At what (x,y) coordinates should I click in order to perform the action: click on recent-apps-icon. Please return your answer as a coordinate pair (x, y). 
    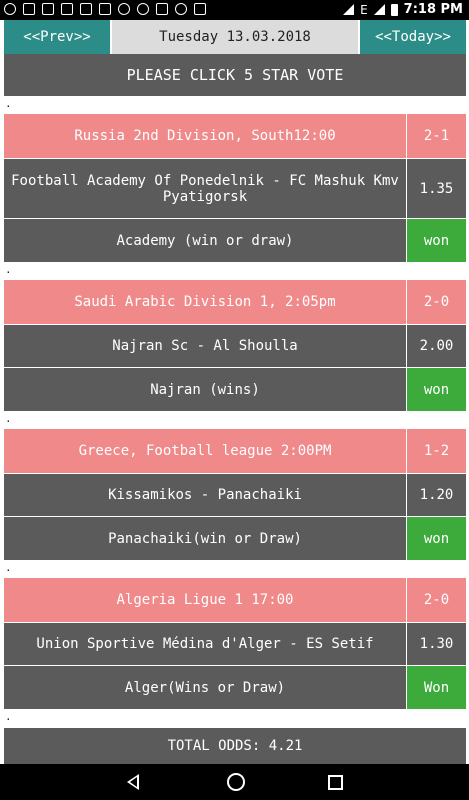
    Looking at the image, I should click on (335, 782).